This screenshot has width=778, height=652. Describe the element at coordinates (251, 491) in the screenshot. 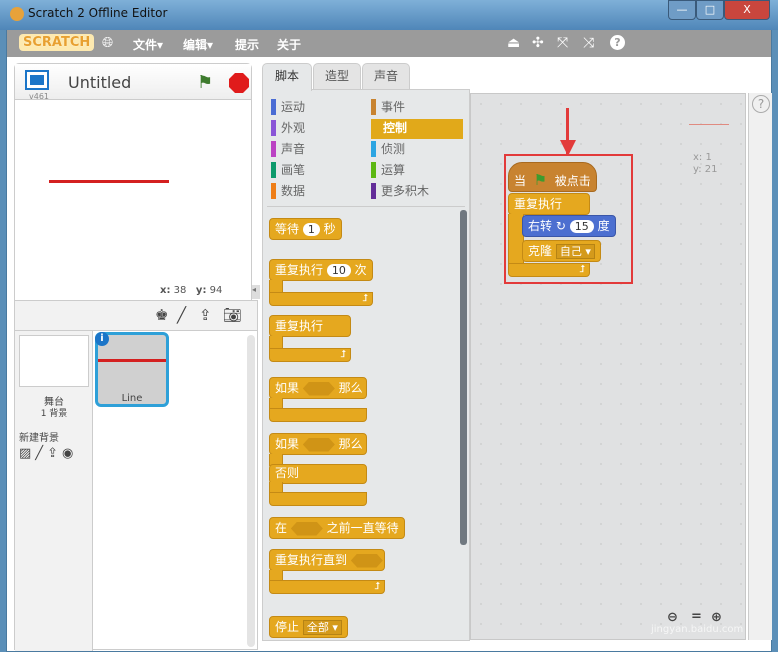

I see `sprite-scrollbar` at that location.